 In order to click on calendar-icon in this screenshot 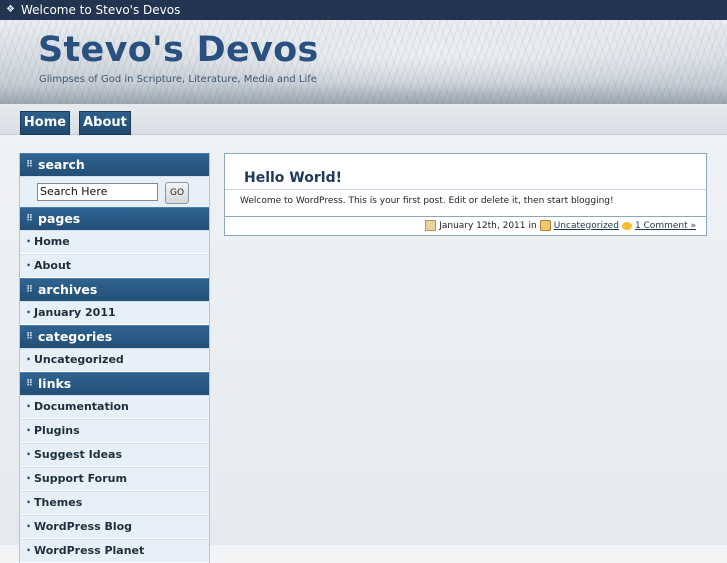, I will do `click(431, 225)`.